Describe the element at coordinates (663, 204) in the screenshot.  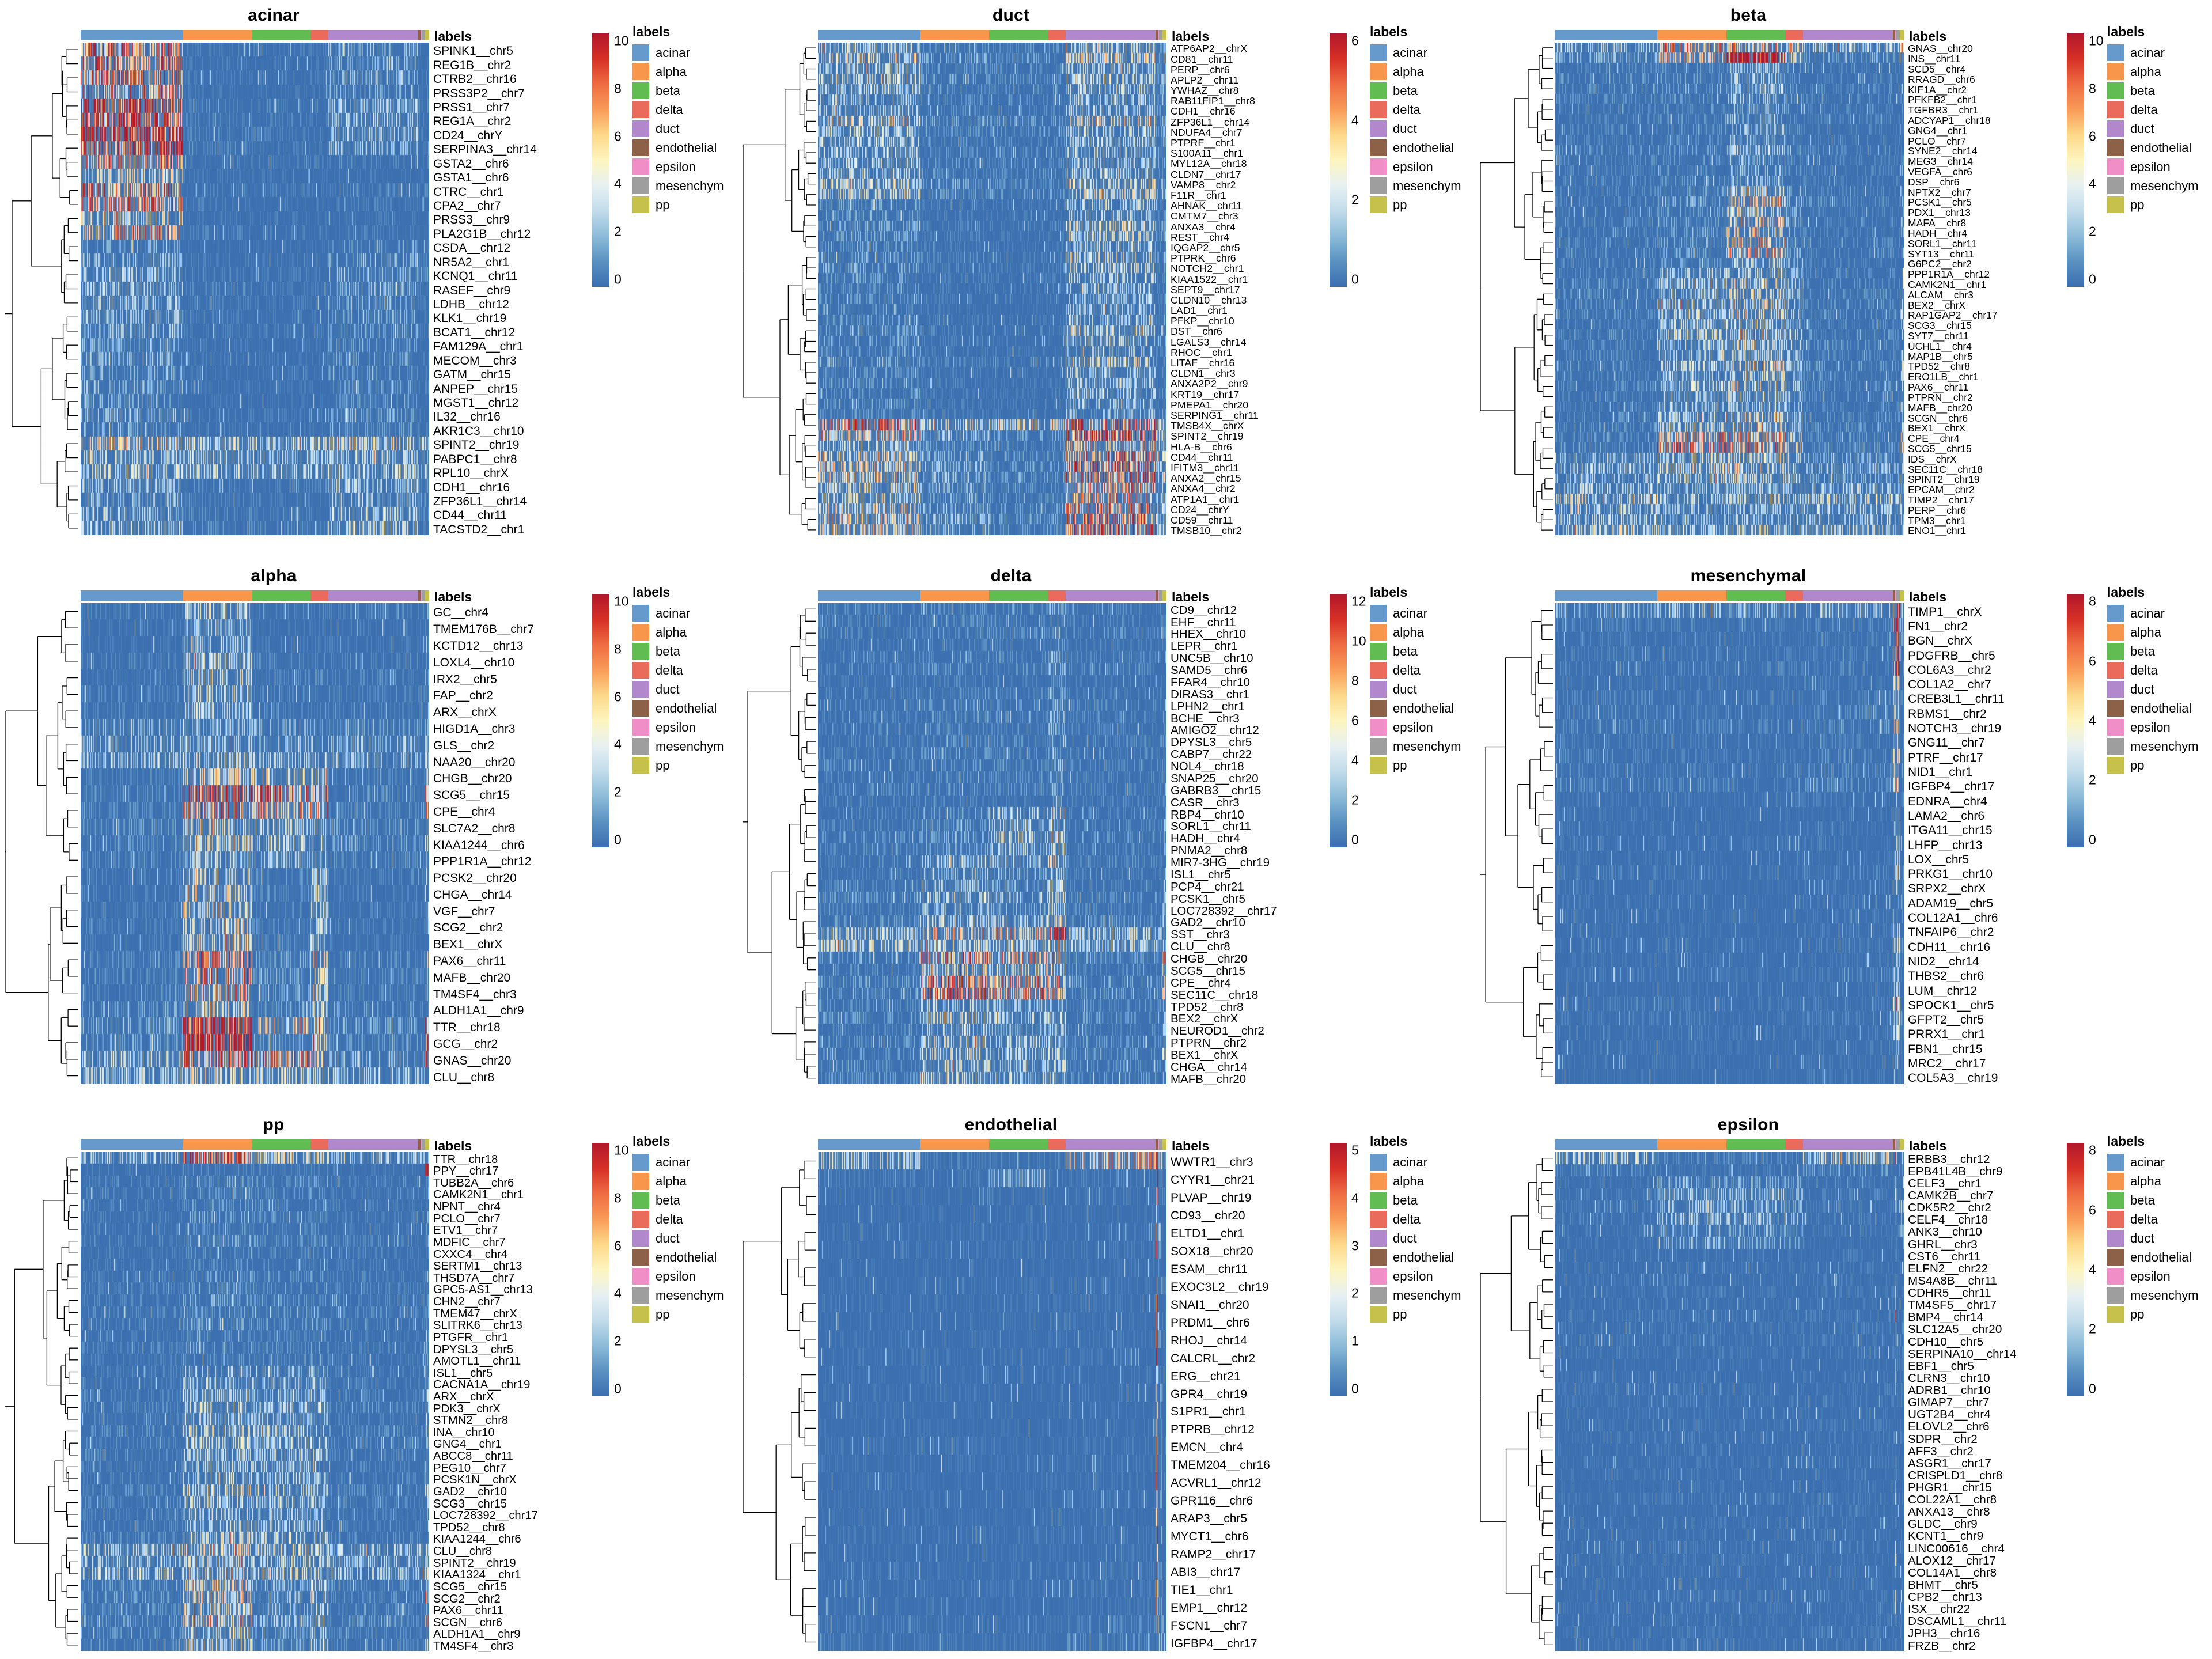
I see `legend-label: pp` at that location.